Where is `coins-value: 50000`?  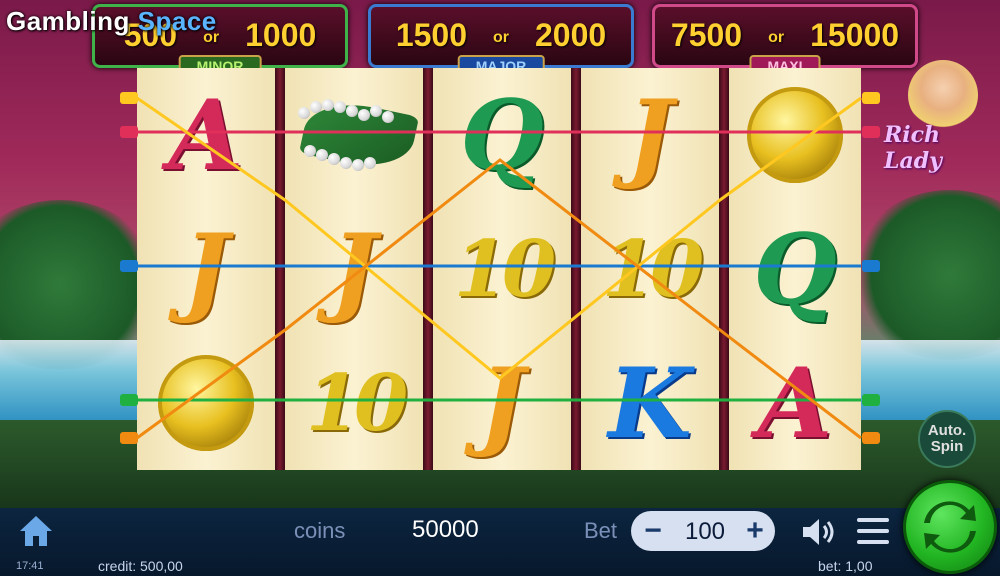 coins-value: 50000 is located at coordinates (445, 529).